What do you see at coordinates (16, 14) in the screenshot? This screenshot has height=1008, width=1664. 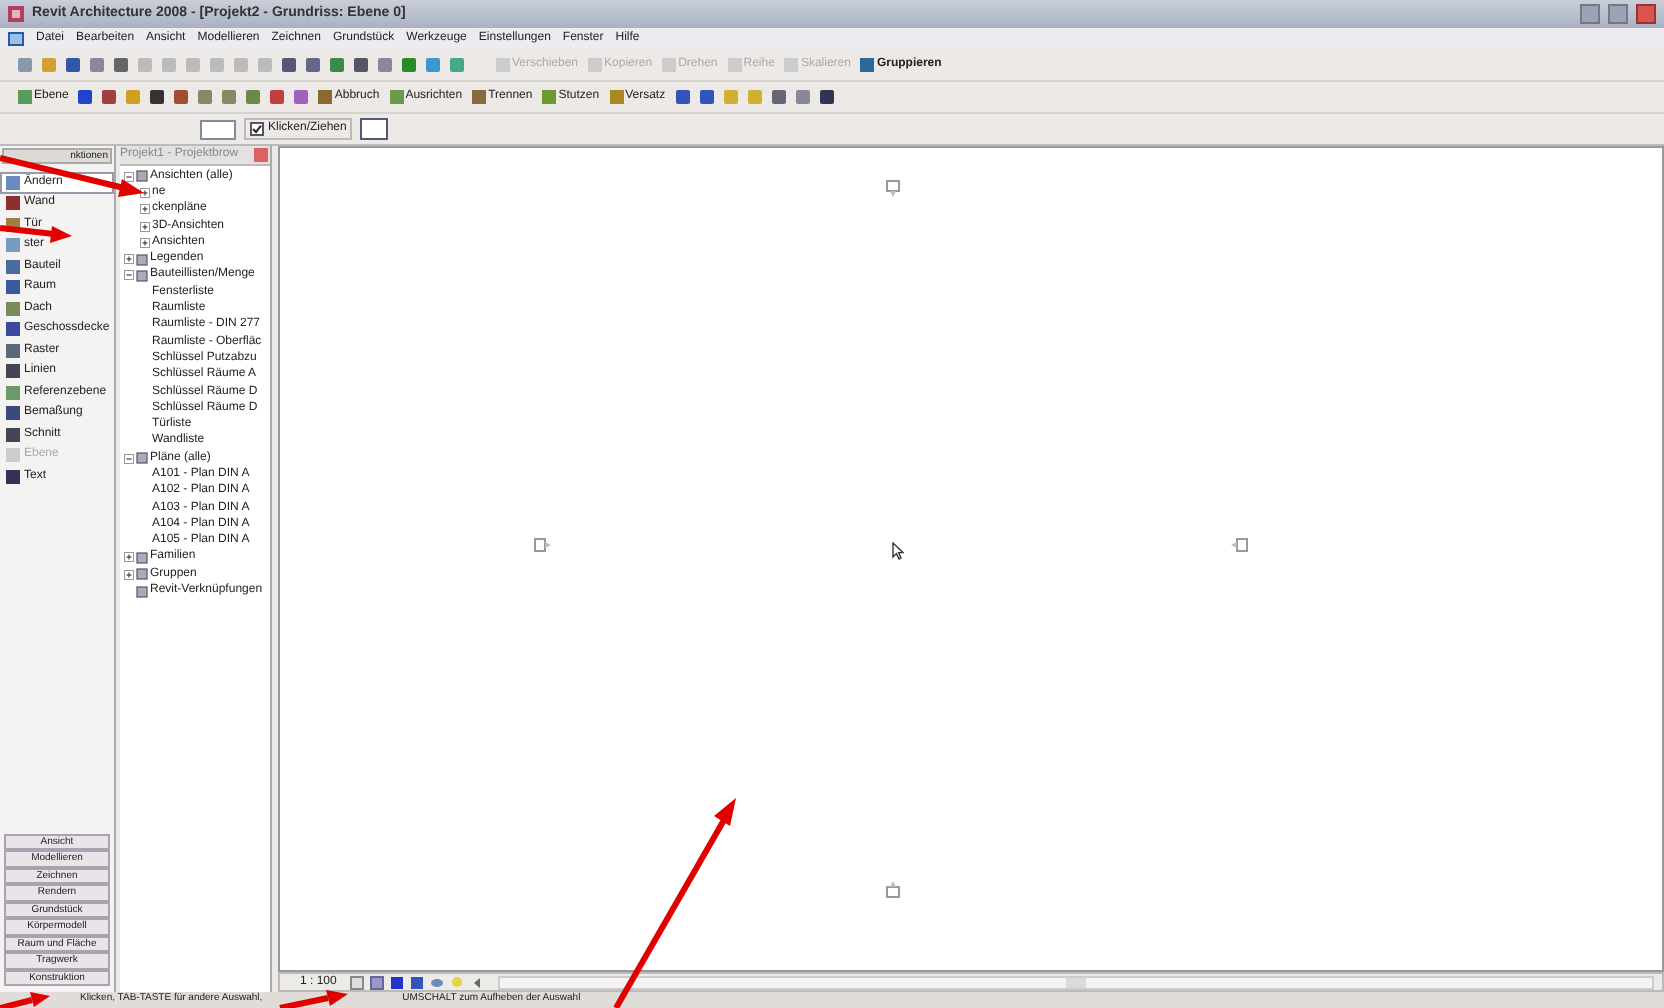 I see `app-icon` at bounding box center [16, 14].